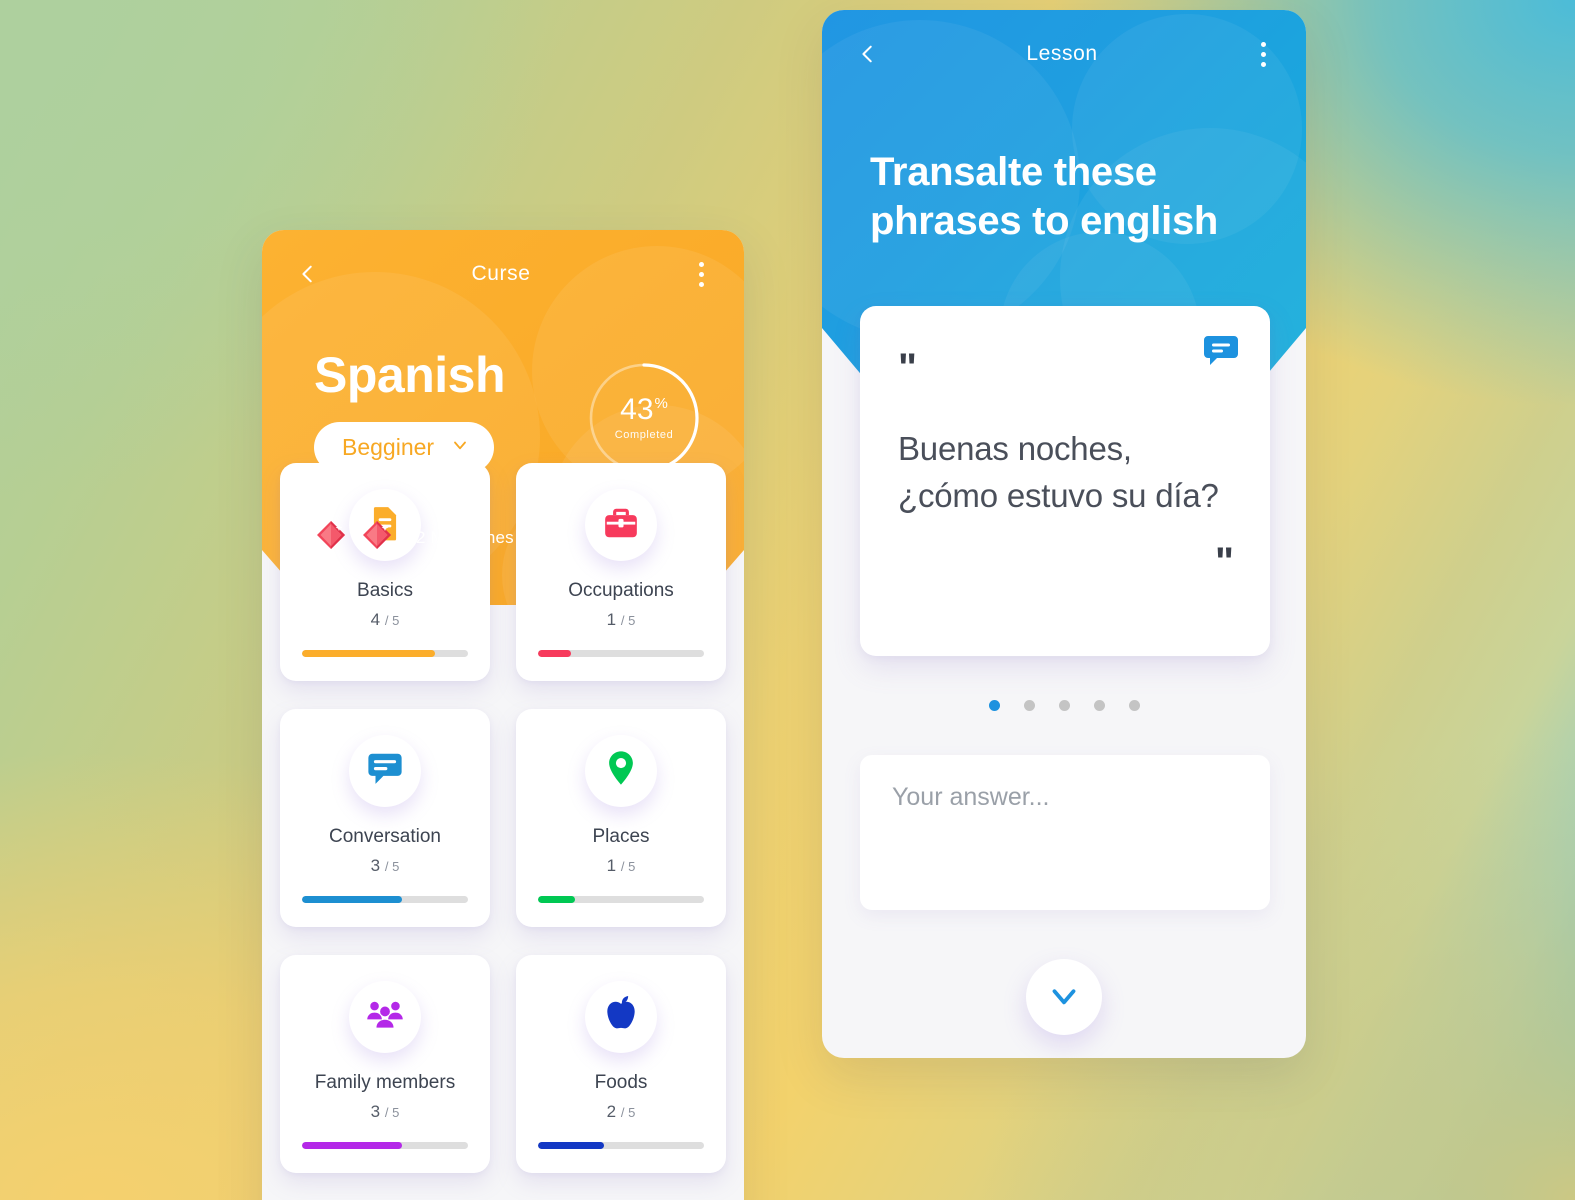 Image resolution: width=1575 pixels, height=1200 pixels. What do you see at coordinates (1065, 832) in the screenshot?
I see `answer-input` at bounding box center [1065, 832].